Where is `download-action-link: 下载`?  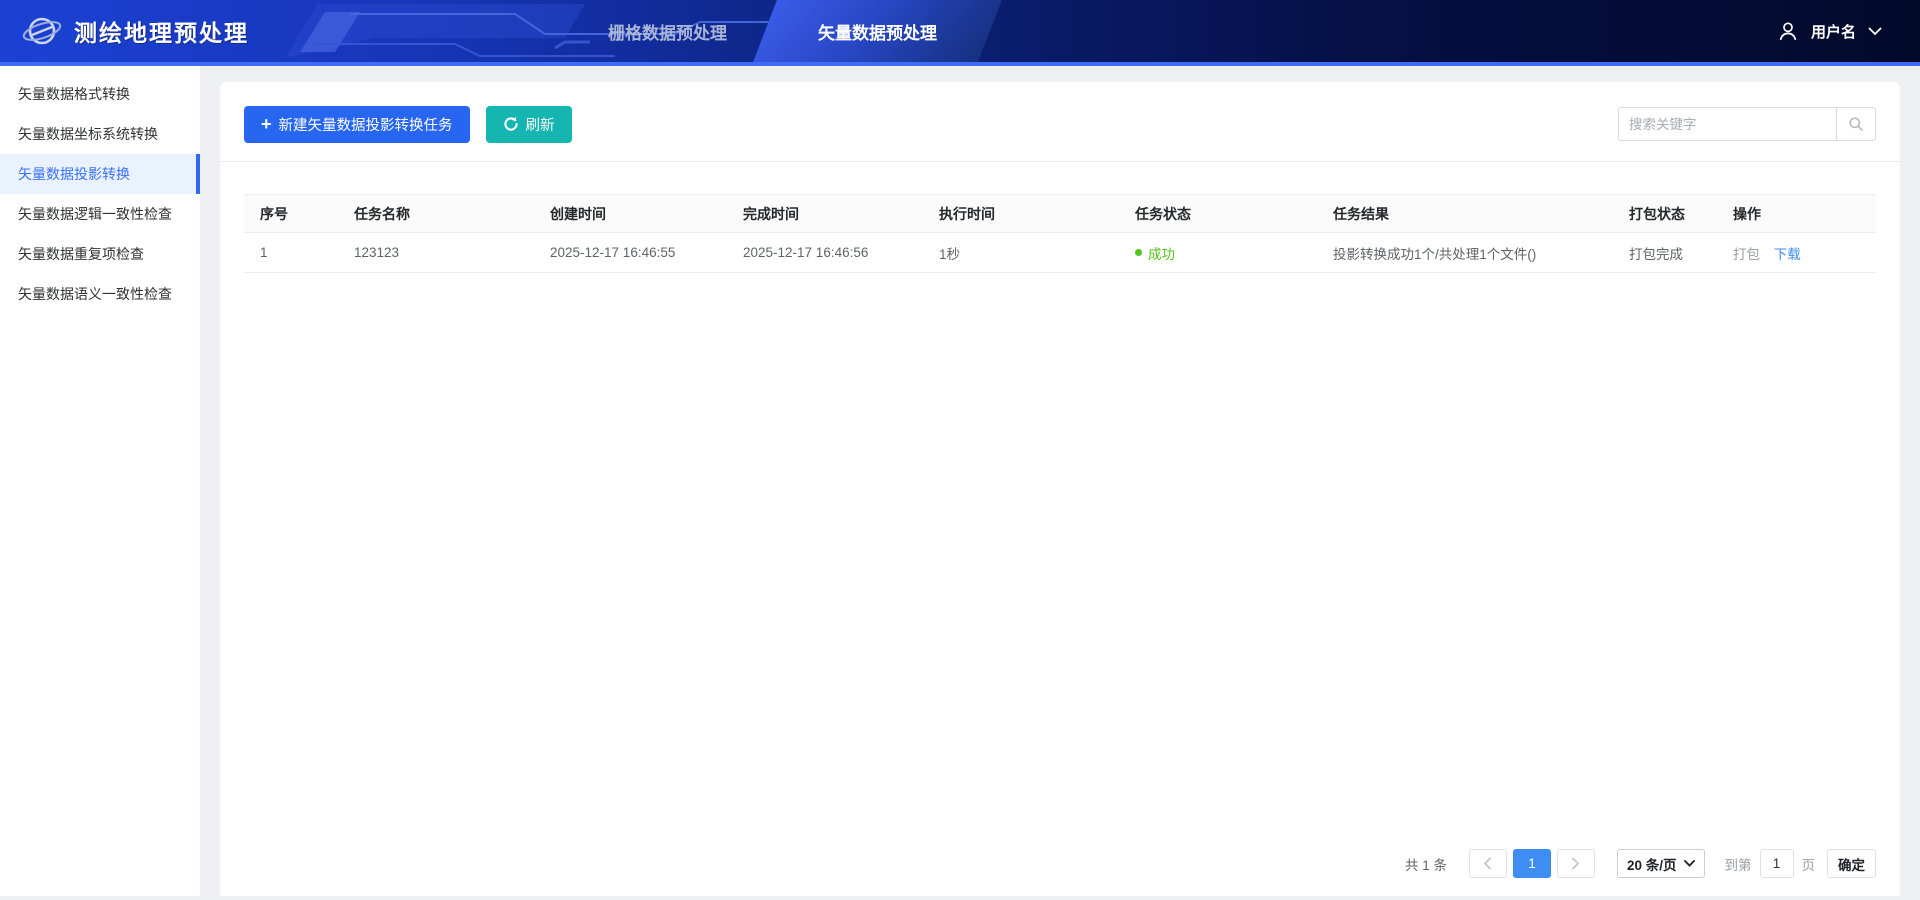
download-action-link: 下载 is located at coordinates (1787, 254).